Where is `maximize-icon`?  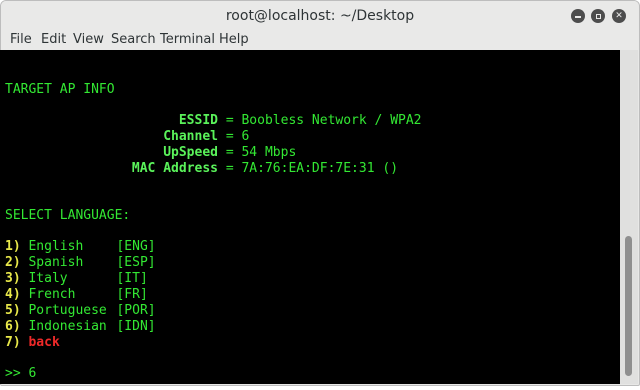
maximize-icon is located at coordinates (598, 16).